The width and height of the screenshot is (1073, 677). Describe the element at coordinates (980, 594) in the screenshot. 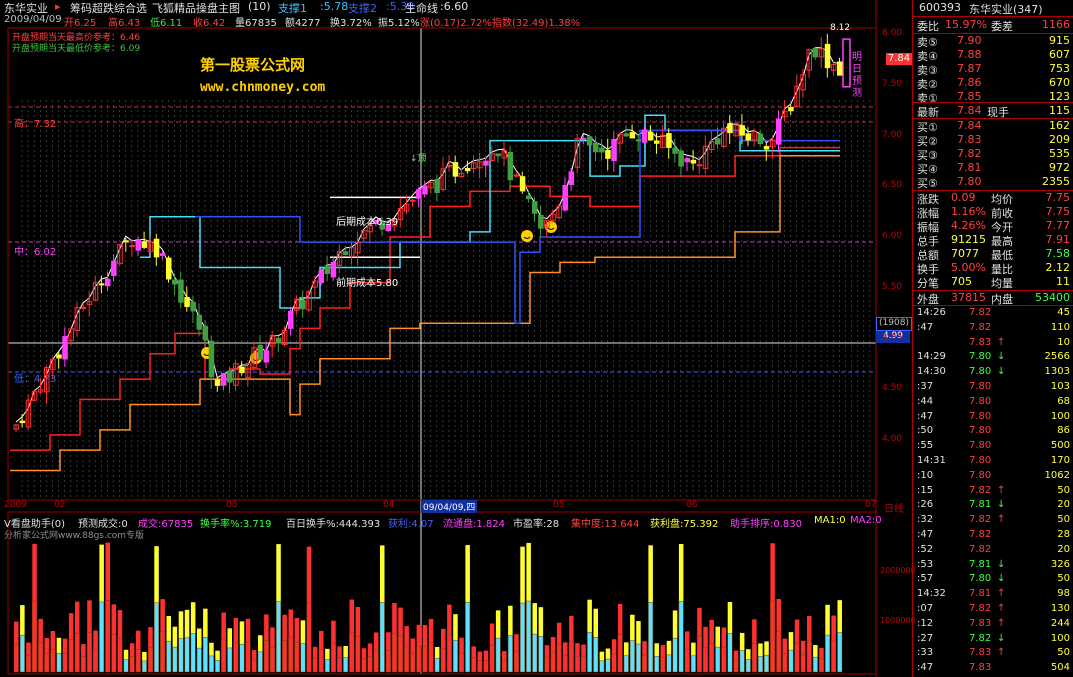

I see `tick-price: 7.81` at that location.